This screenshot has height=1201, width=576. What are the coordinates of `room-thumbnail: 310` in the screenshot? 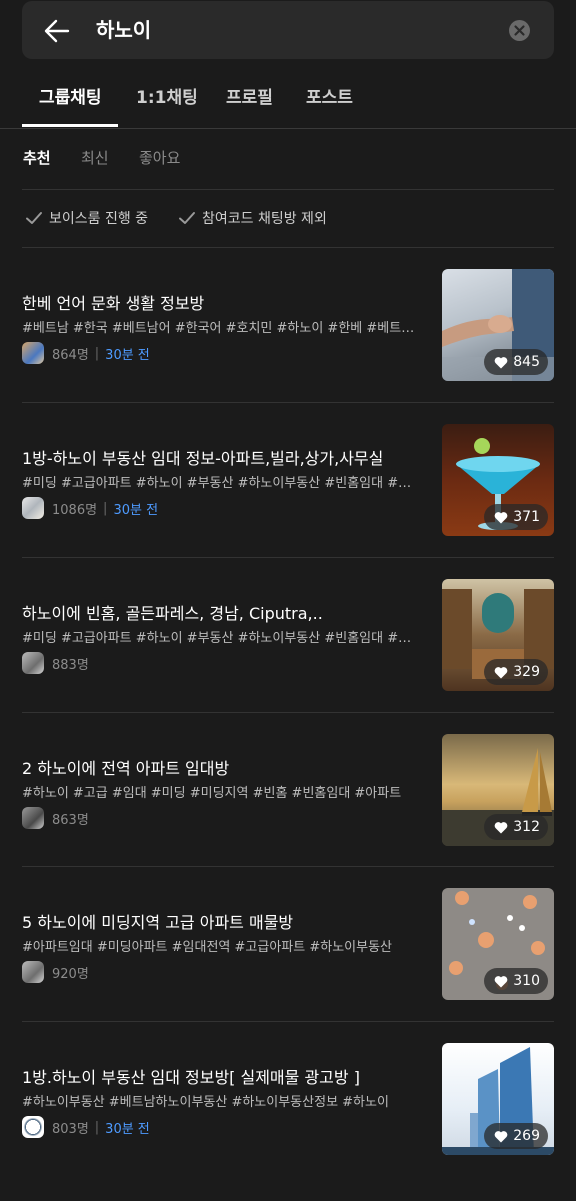 It's located at (498, 944).